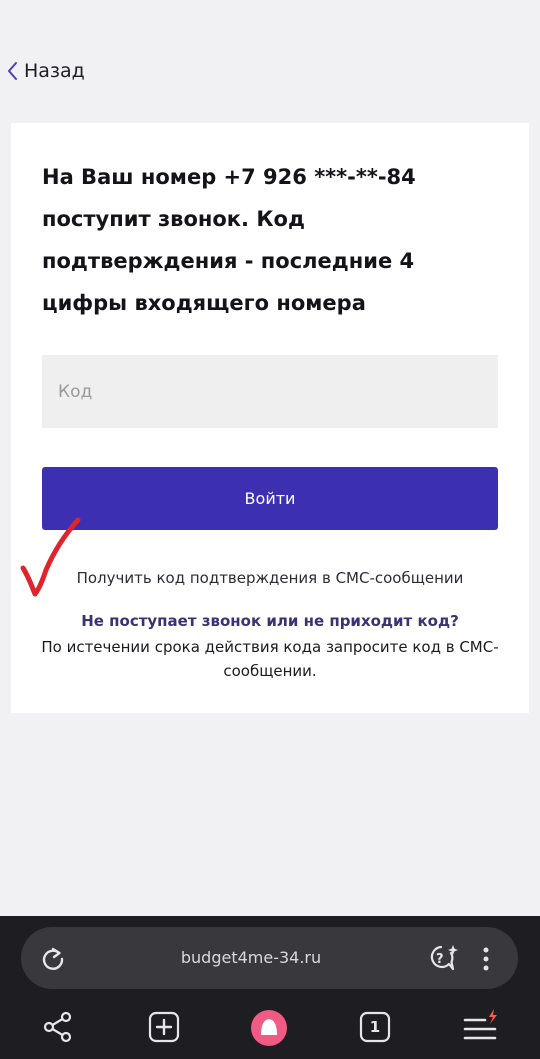 Image resolution: width=540 pixels, height=1059 pixels. Describe the element at coordinates (251, 958) in the screenshot. I see `url-text: budget4me-34.ru` at that location.